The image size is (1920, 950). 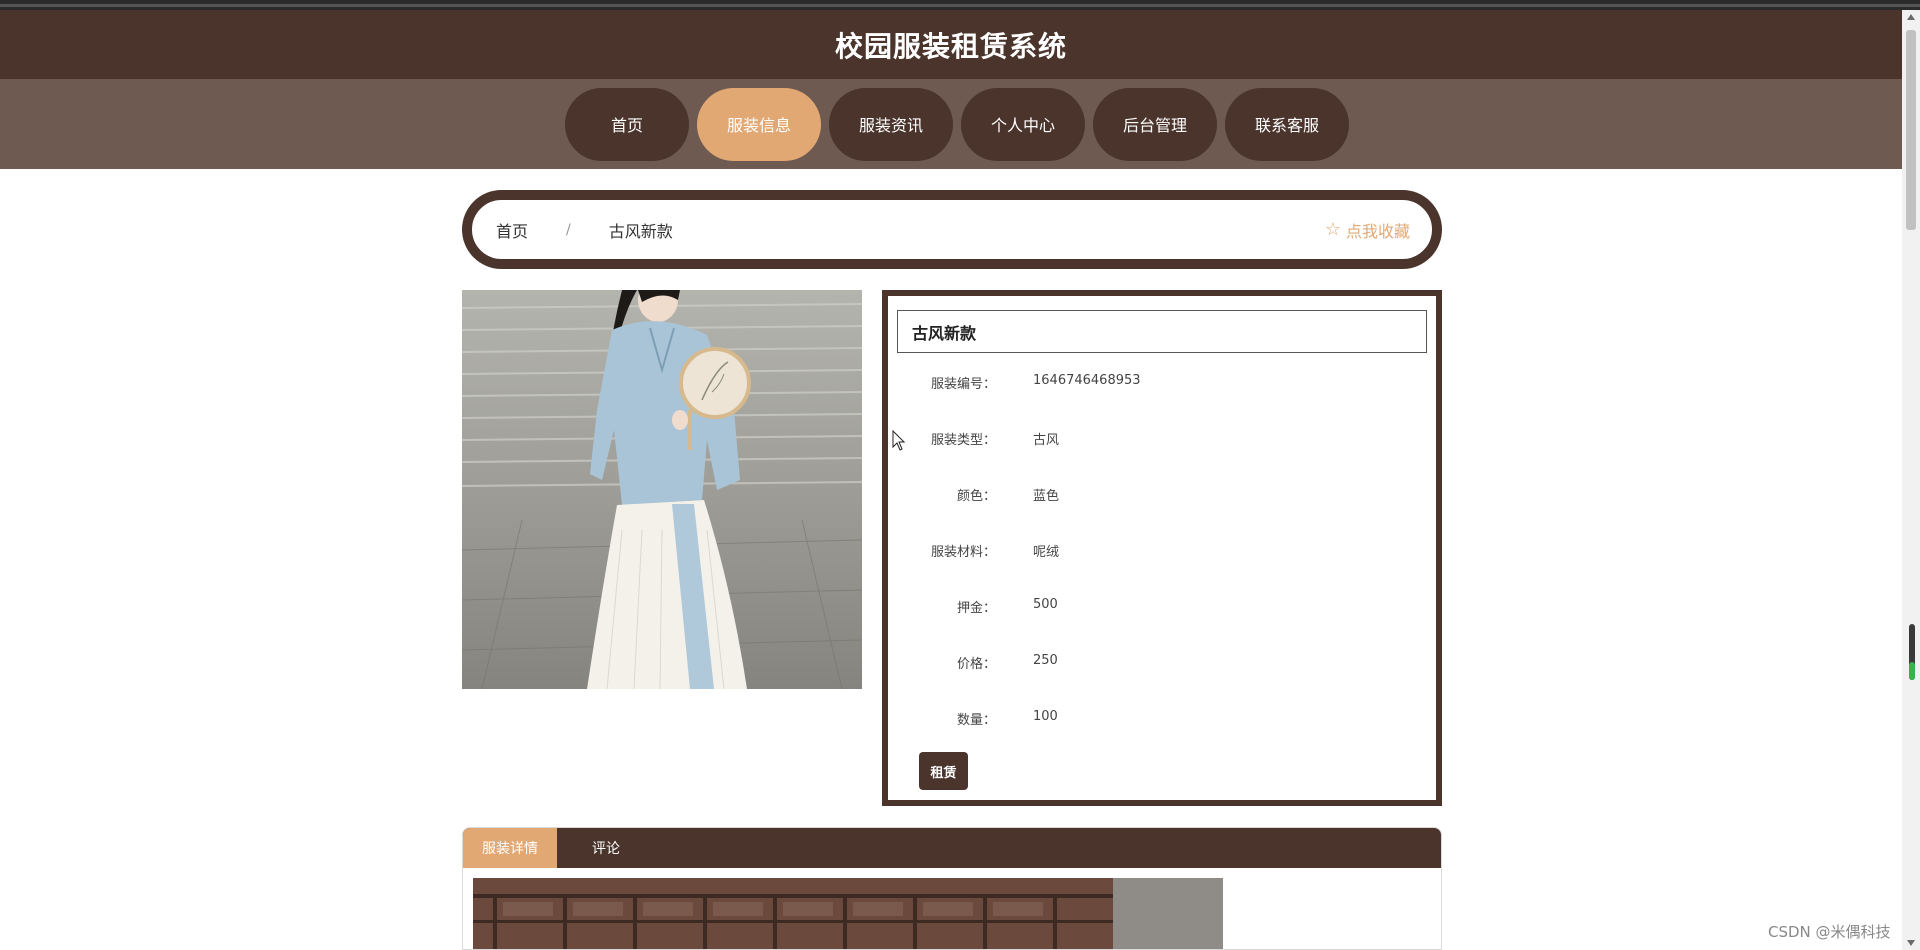 I want to click on detail-image, so click(x=848, y=913).